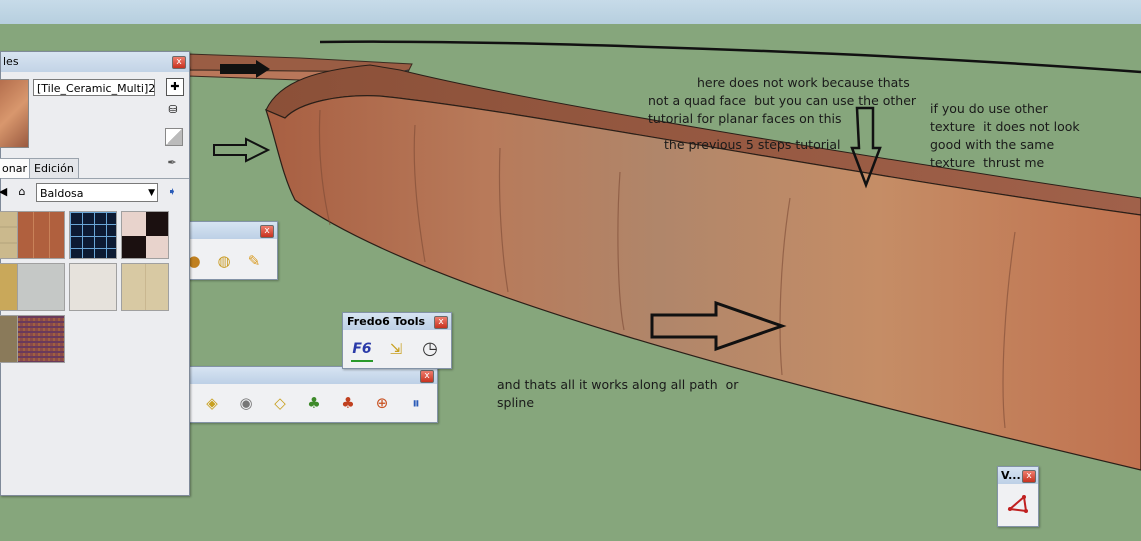  I want to click on swatch-grey-stone-tile, so click(41, 287).